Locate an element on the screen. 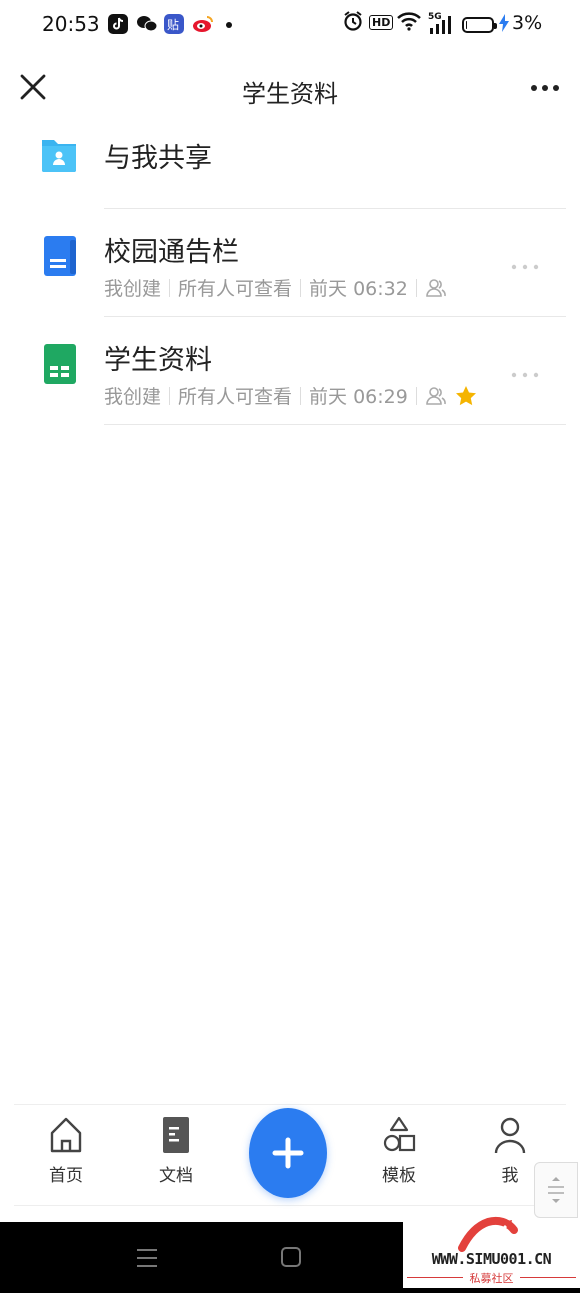 The height and width of the screenshot is (1293, 580). tab-label: 首页 is located at coordinates (66, 1176).